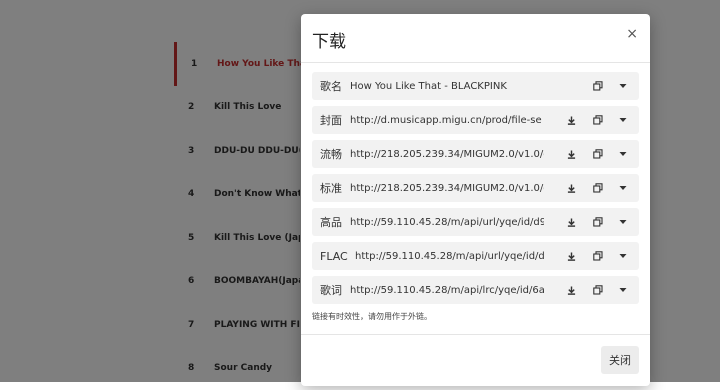 Image resolution: width=720 pixels, height=390 pixels. I want to click on quality-label: 歌词, so click(331, 290).